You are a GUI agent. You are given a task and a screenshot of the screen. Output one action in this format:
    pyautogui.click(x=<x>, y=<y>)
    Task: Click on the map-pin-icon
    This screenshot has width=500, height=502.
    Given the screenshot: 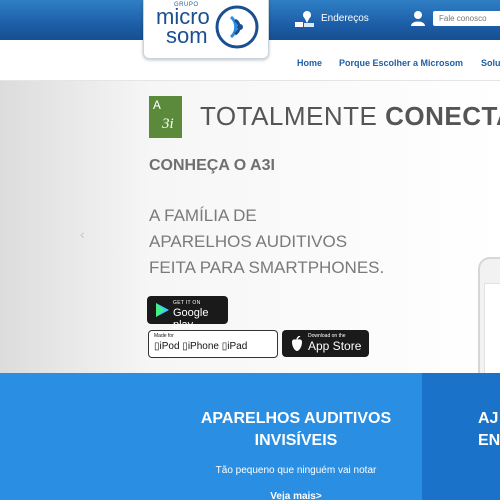 What is the action you would take?
    pyautogui.click(x=305, y=19)
    